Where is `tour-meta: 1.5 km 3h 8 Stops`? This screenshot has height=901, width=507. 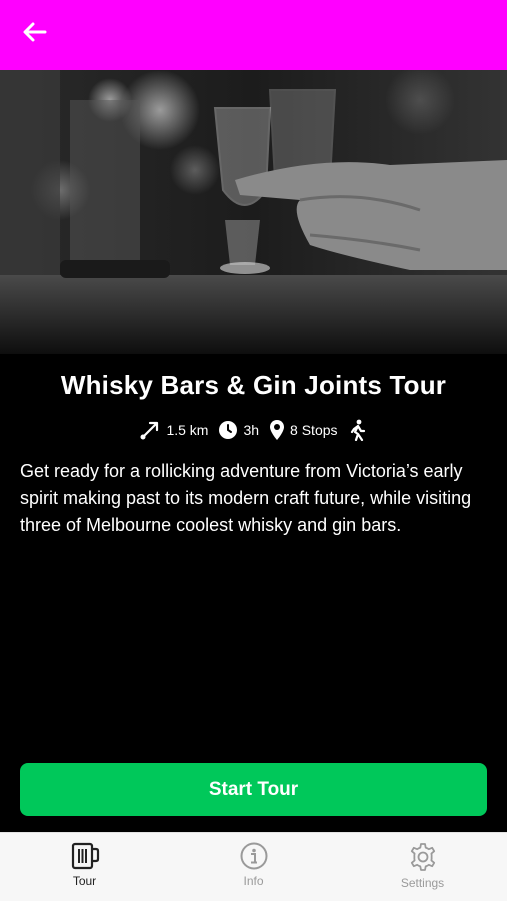
tour-meta: 1.5 km 3h 8 Stops is located at coordinates (253, 430).